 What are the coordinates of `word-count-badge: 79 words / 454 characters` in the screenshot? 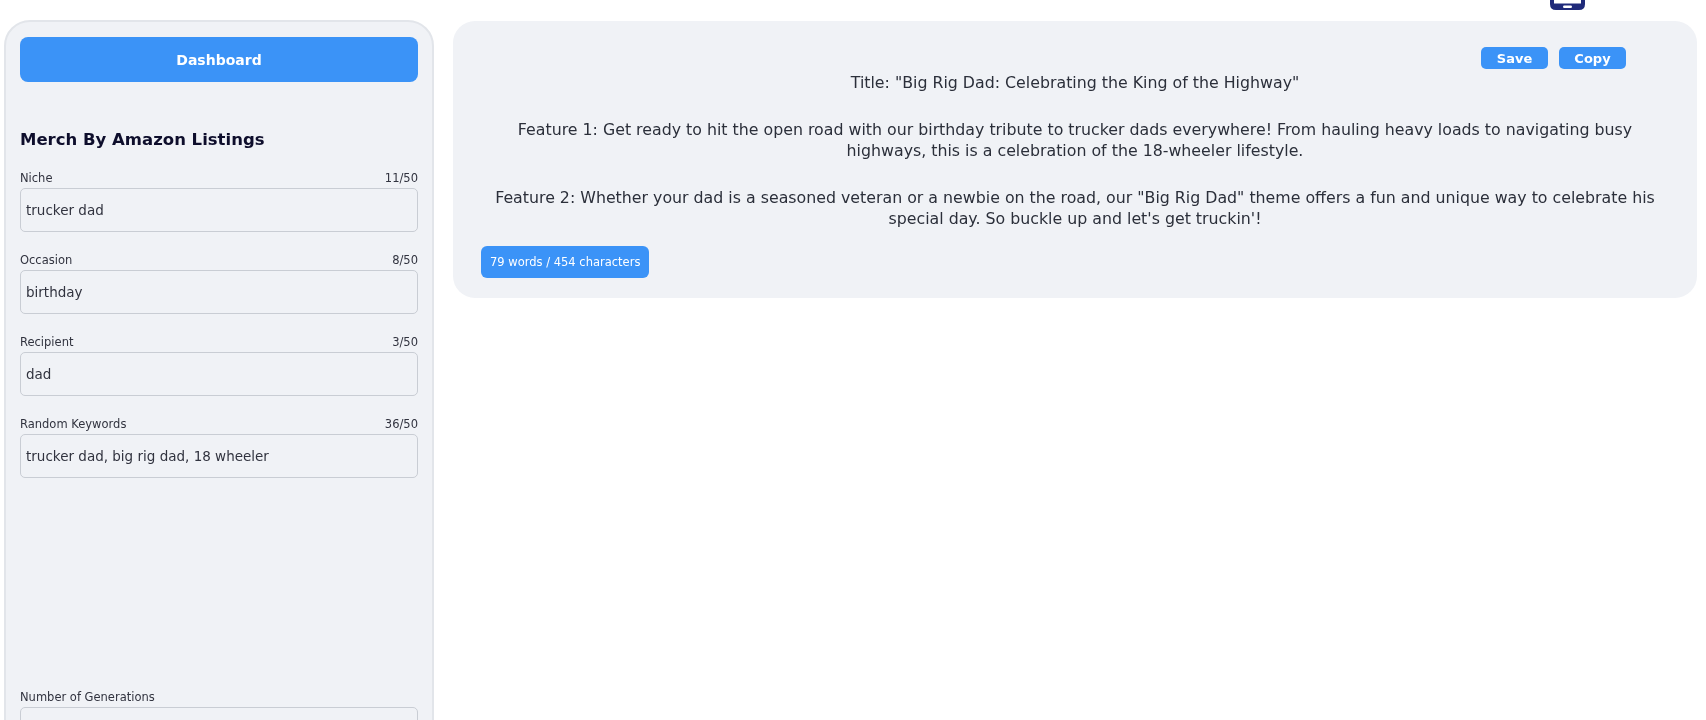 It's located at (565, 262).